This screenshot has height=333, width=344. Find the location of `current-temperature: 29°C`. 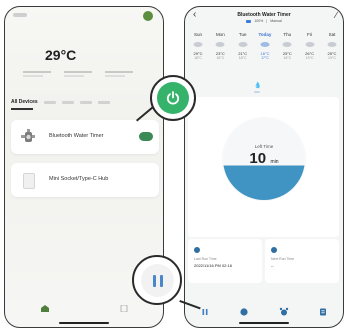

current-temperature: 29°C is located at coordinates (61, 55).